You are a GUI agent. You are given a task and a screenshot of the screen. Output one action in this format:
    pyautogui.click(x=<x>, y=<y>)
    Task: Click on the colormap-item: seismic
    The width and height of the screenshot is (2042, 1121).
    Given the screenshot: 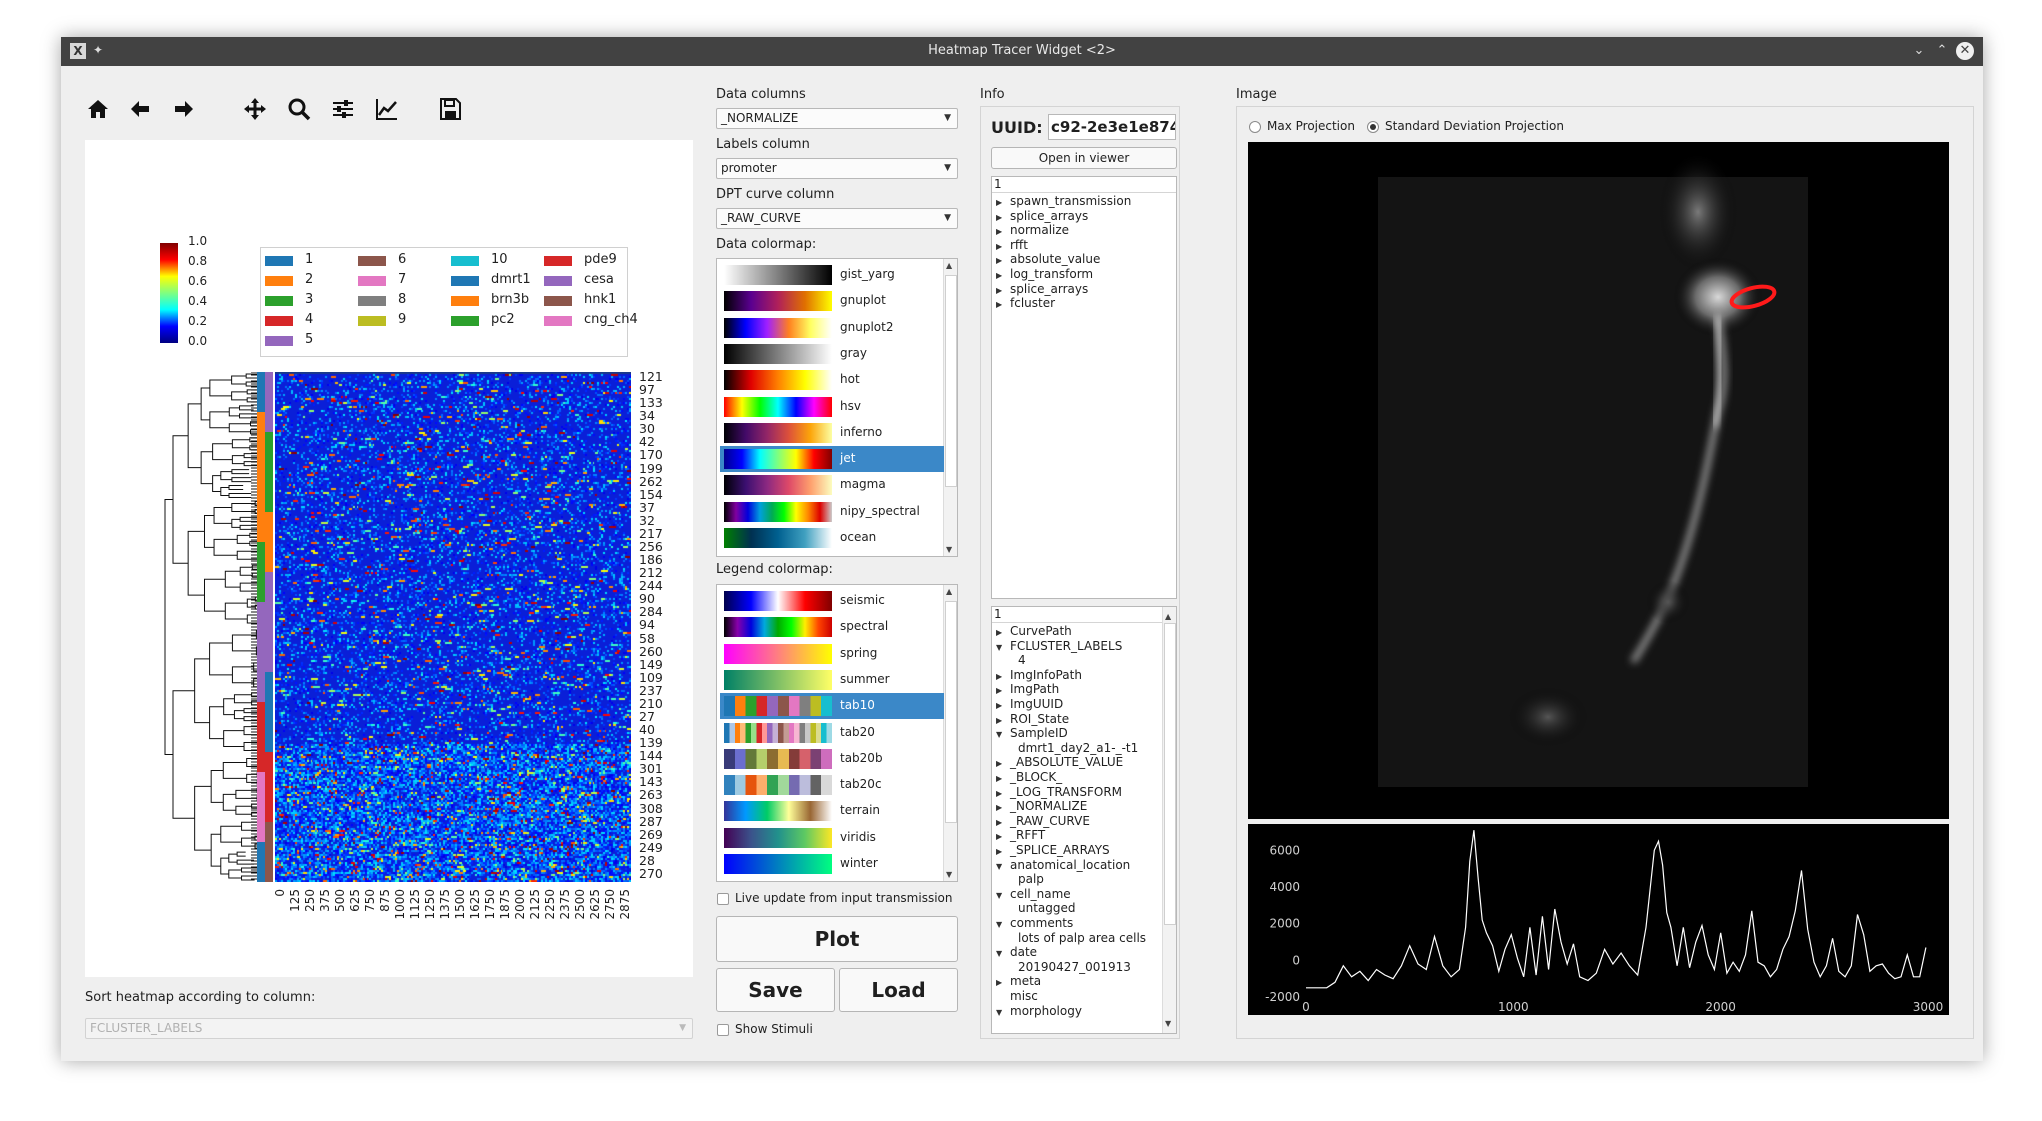 What is the action you would take?
    pyautogui.click(x=832, y=601)
    